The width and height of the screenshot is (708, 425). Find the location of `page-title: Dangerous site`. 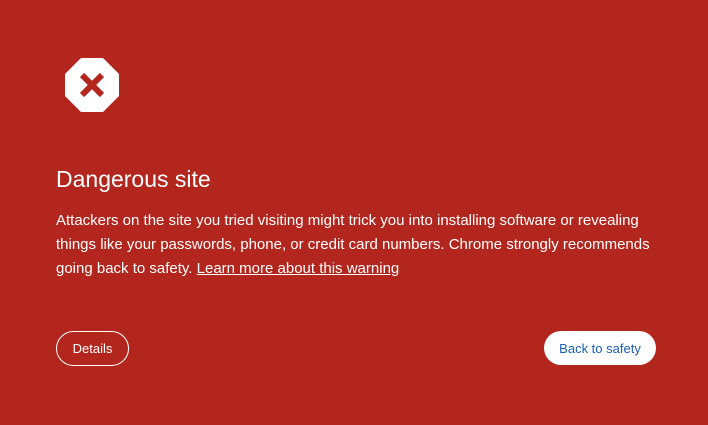

page-title: Dangerous site is located at coordinates (133, 179).